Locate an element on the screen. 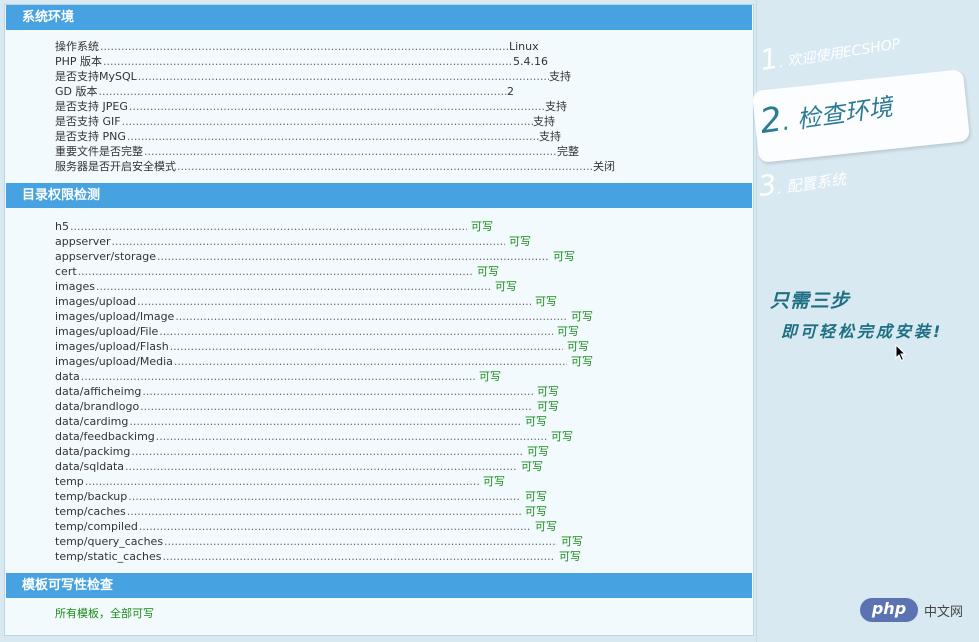  perm-label: temp/backup is located at coordinates (91, 496).